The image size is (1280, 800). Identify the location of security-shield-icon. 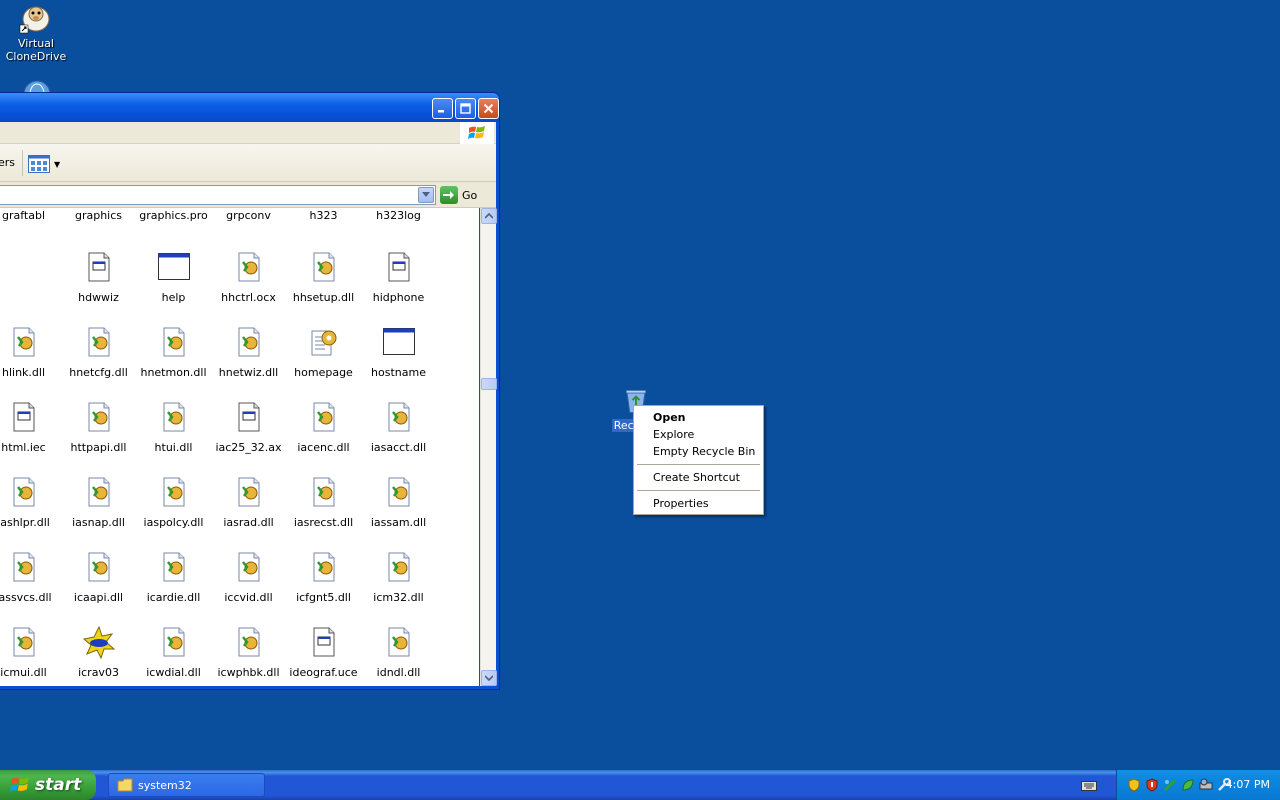
(1134, 785).